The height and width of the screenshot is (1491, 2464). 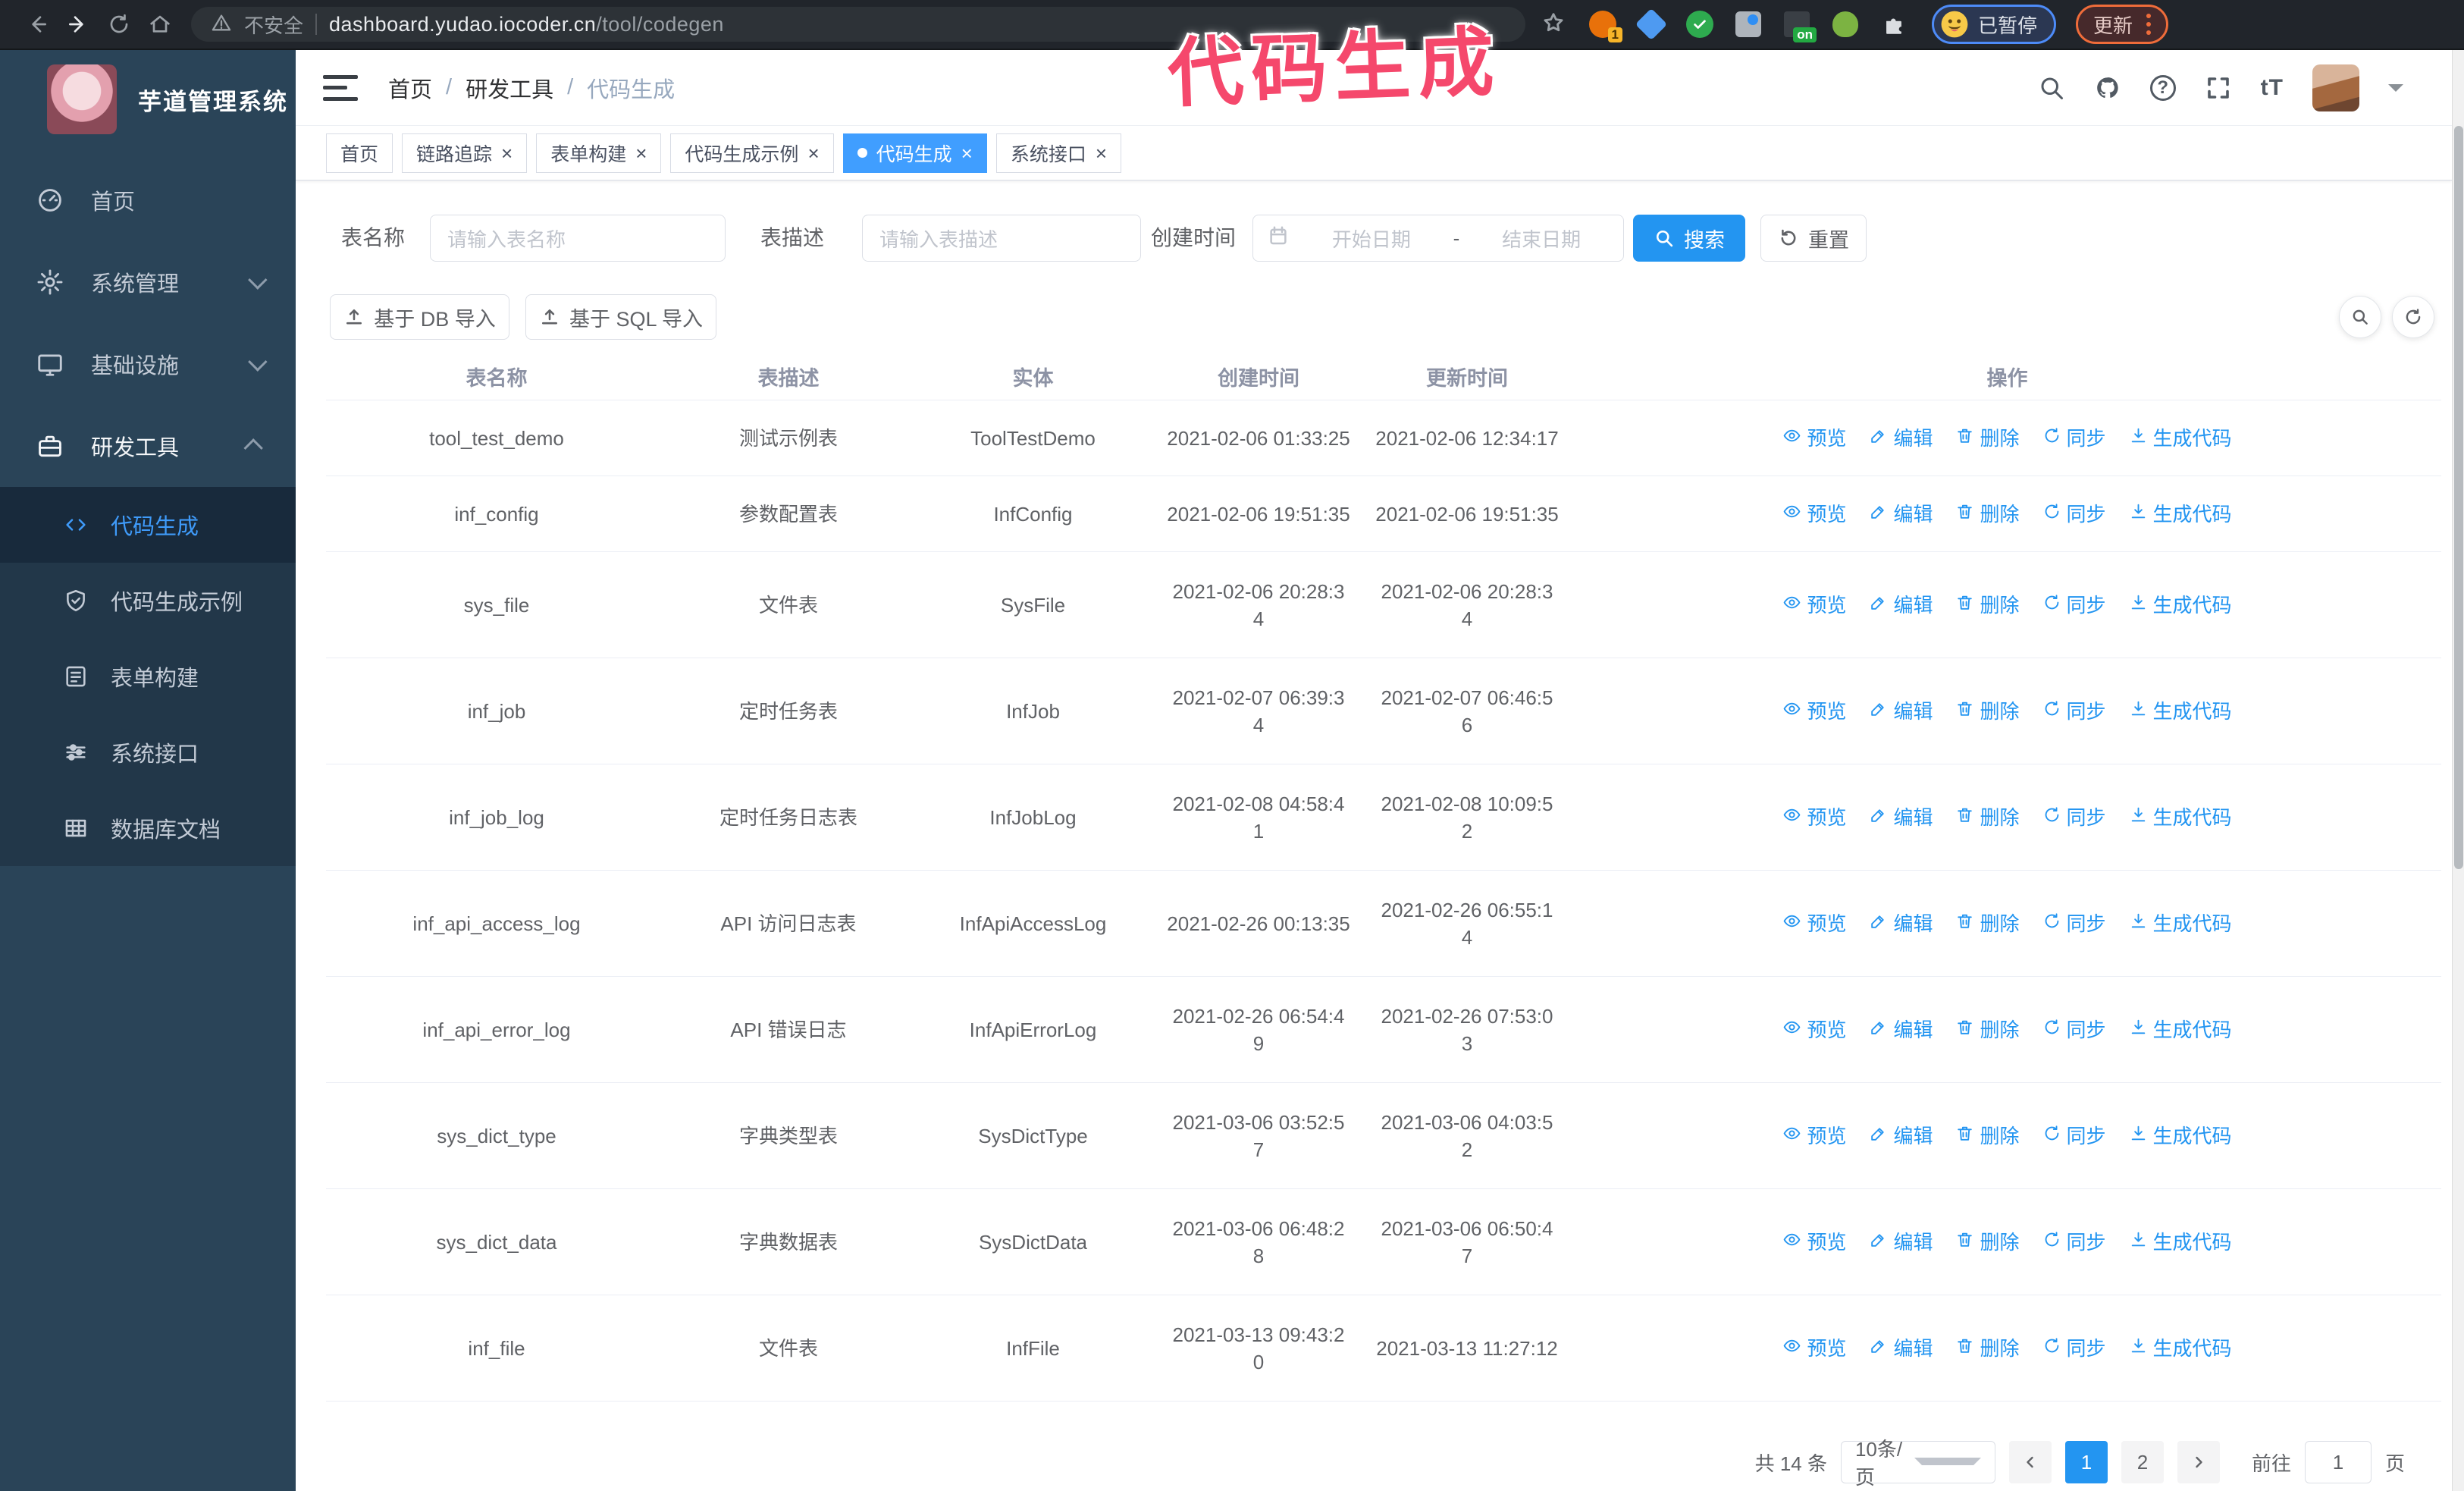 What do you see at coordinates (1748, 24) in the screenshot?
I see `extension-grid-icon` at bounding box center [1748, 24].